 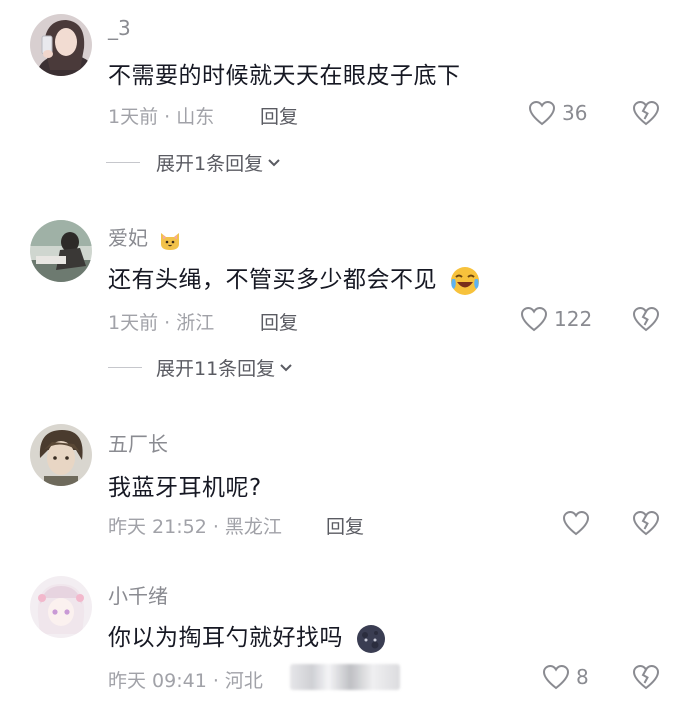 What do you see at coordinates (128, 238) in the screenshot?
I see `username-text: 爱妃` at bounding box center [128, 238].